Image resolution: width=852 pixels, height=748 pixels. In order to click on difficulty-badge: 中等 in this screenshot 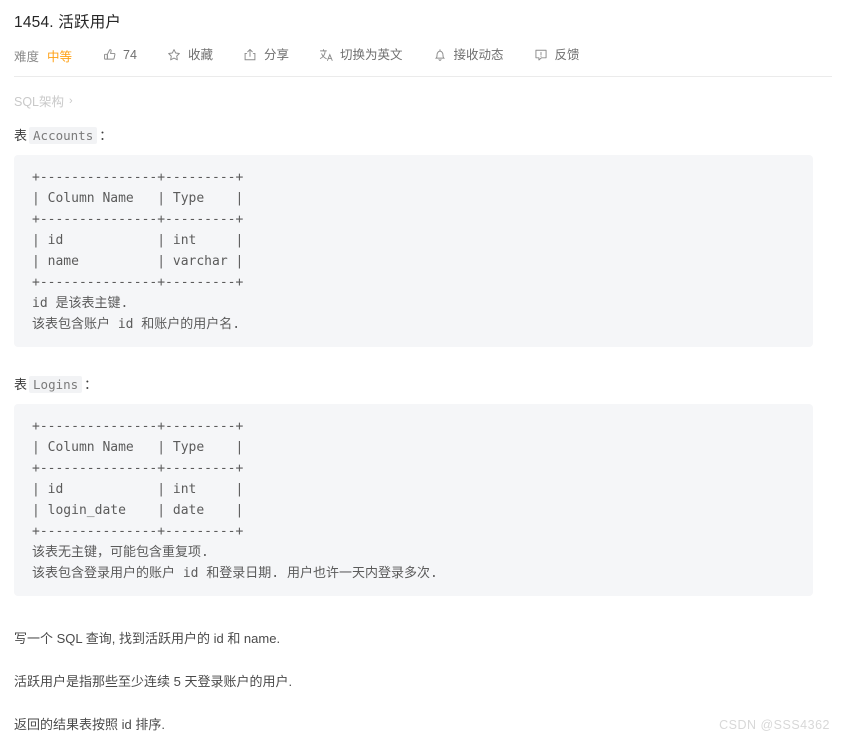, I will do `click(60, 56)`.